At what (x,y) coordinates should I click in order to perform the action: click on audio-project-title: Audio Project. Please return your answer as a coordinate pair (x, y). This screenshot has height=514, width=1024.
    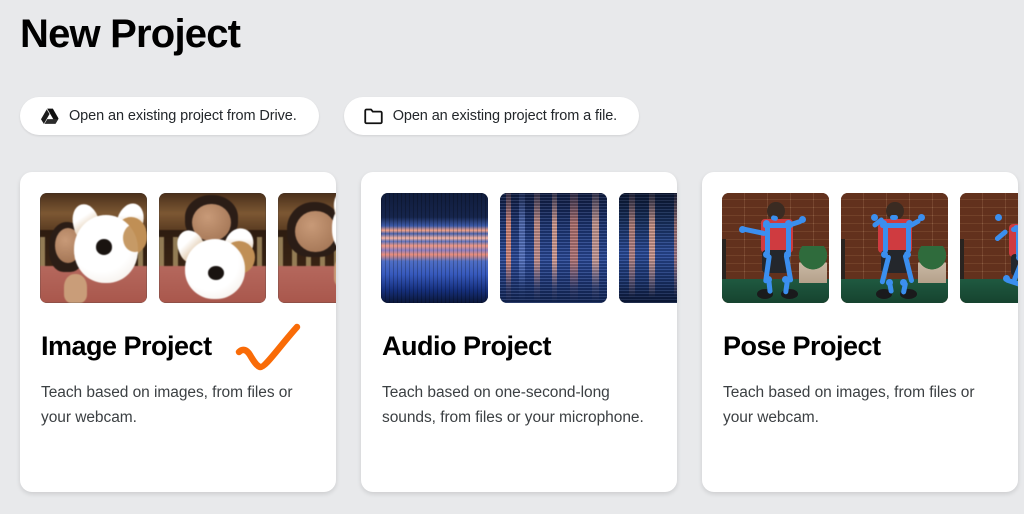
    Looking at the image, I should click on (467, 346).